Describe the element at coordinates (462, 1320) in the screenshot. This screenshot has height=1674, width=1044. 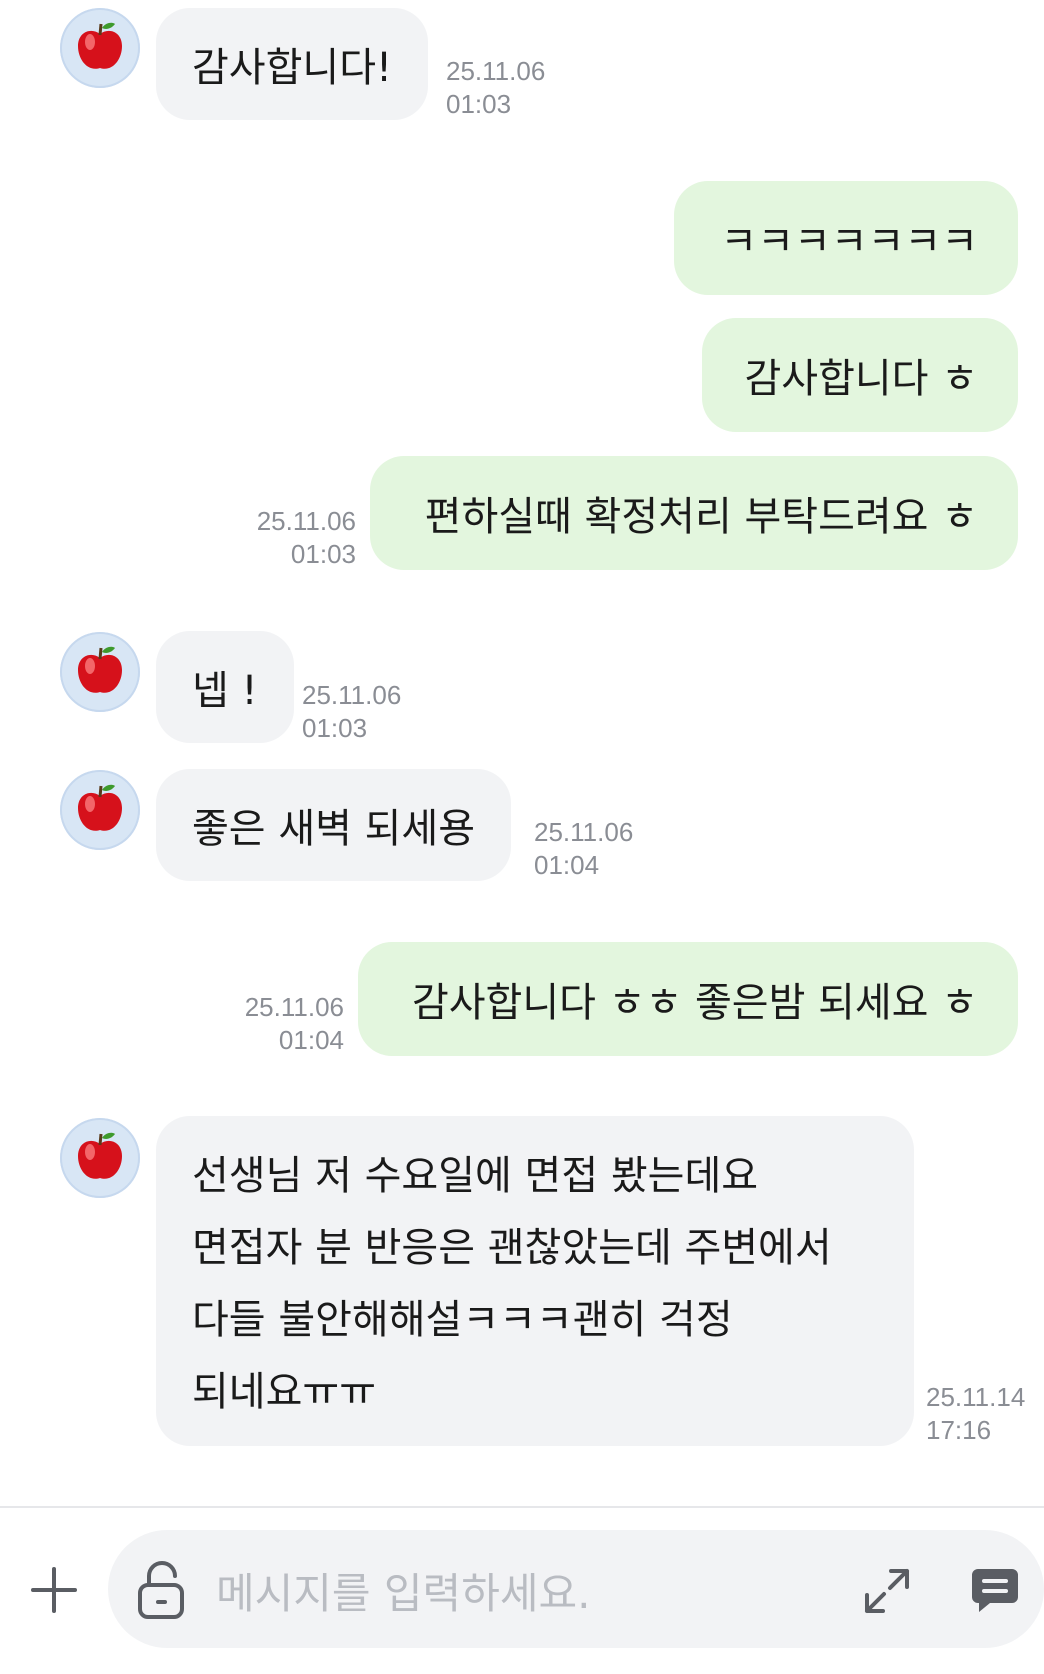
I see `message-line: 다들 불안해해설ㅋㅋㅋ괜히 걱정` at that location.